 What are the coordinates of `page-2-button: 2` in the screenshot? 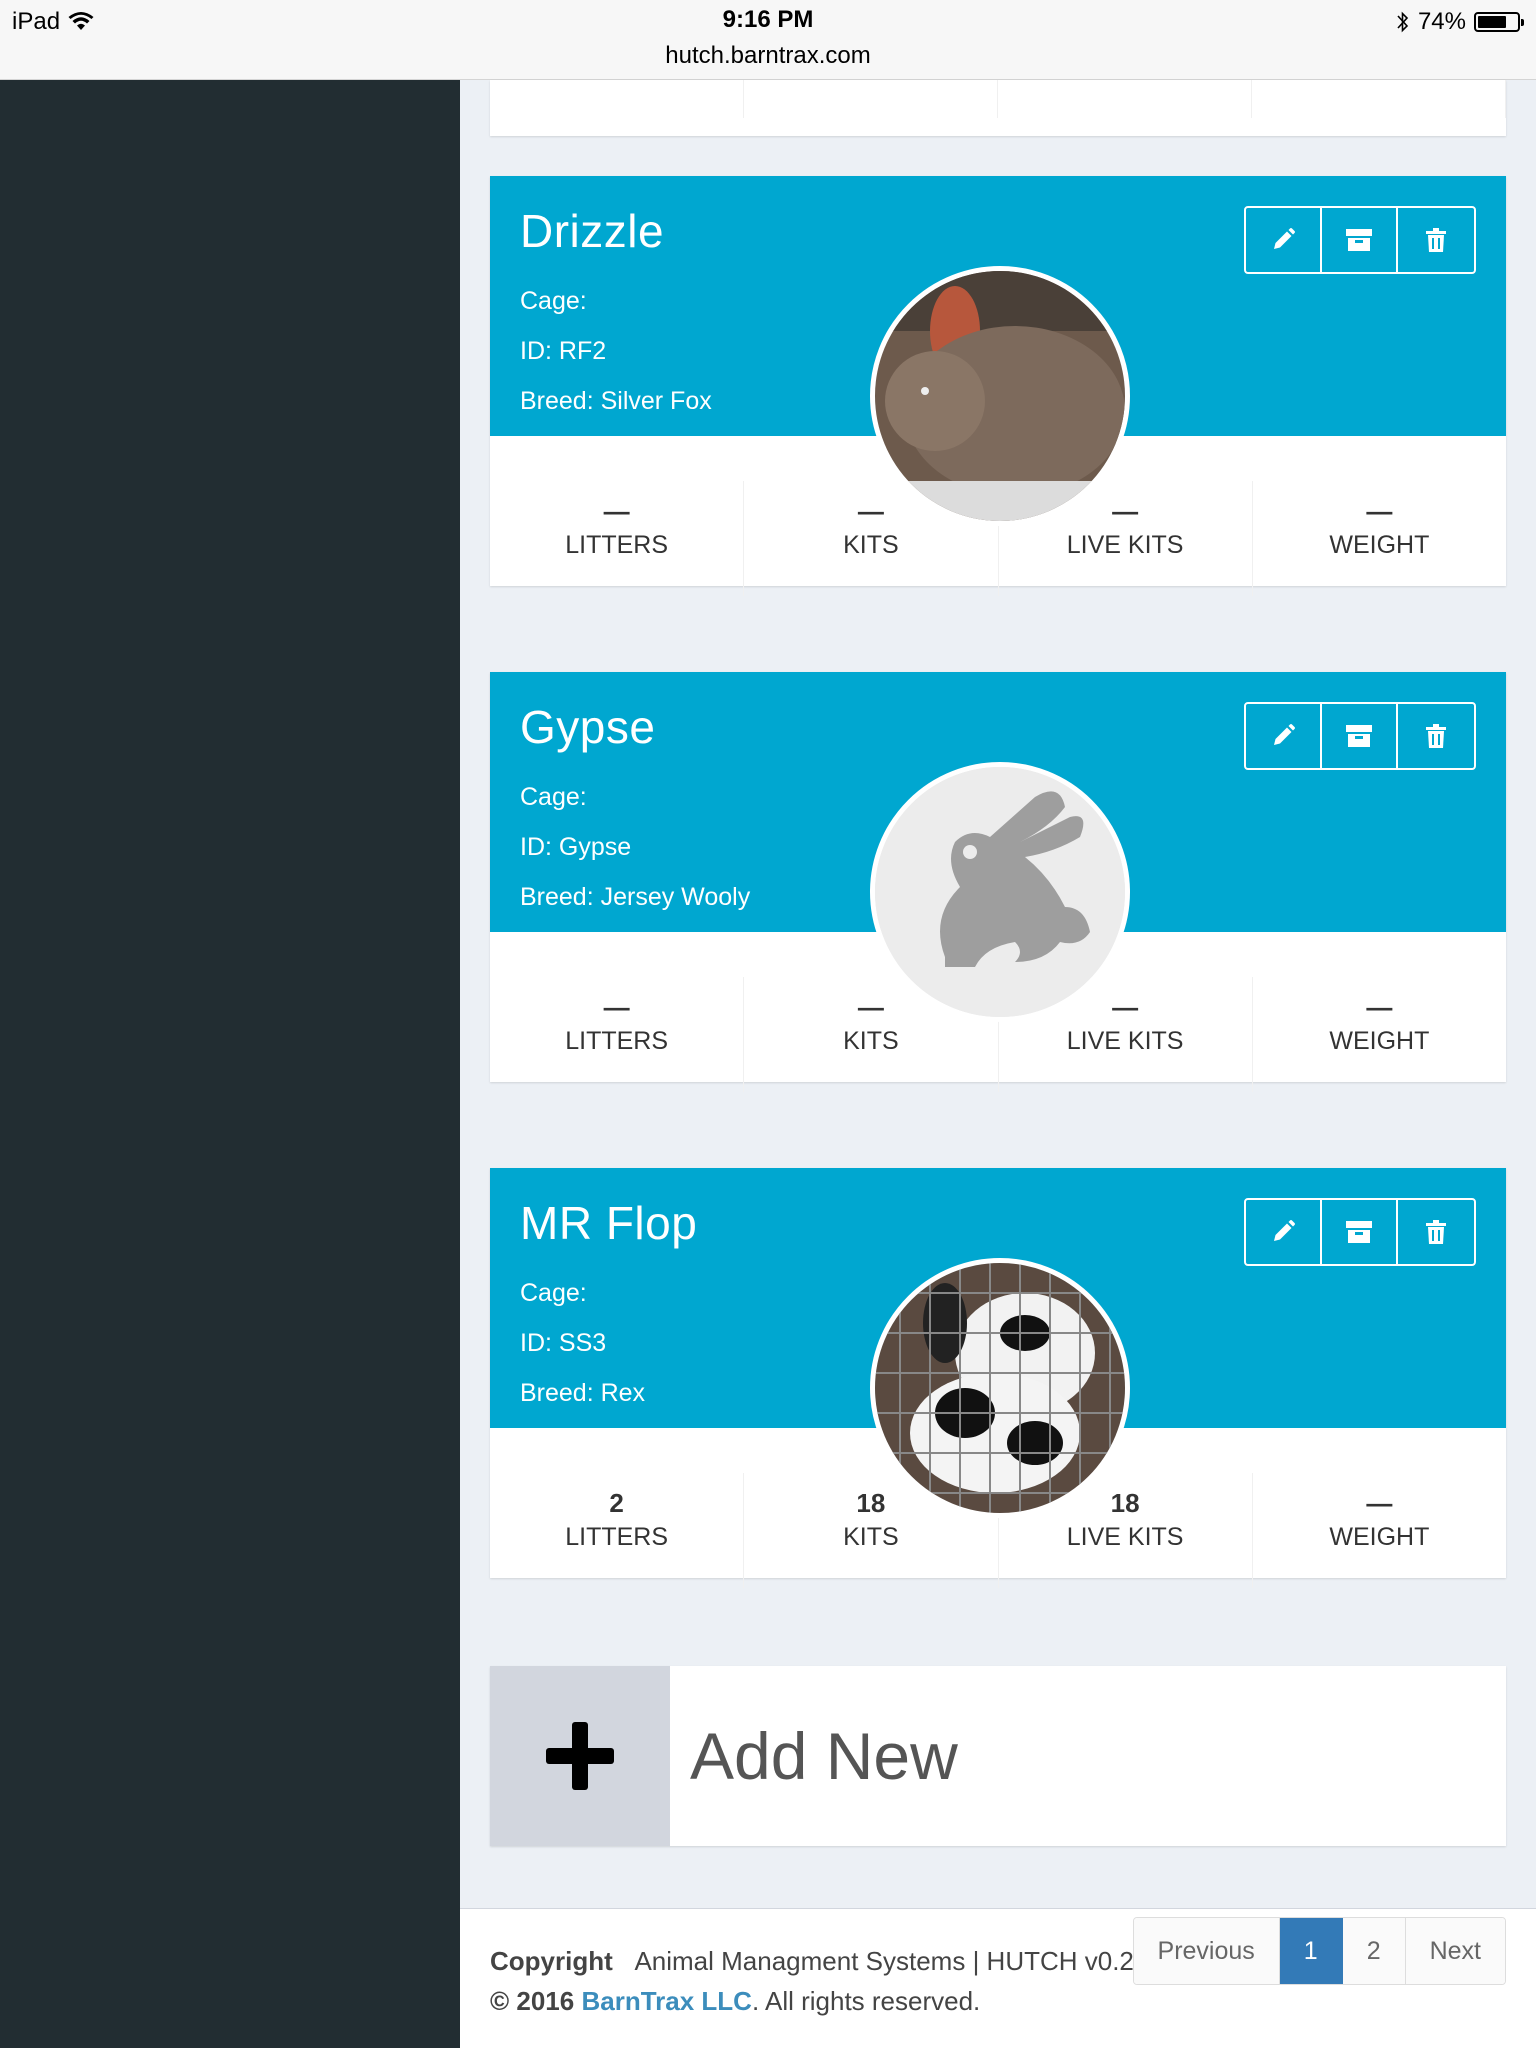 It's located at (1374, 1951).